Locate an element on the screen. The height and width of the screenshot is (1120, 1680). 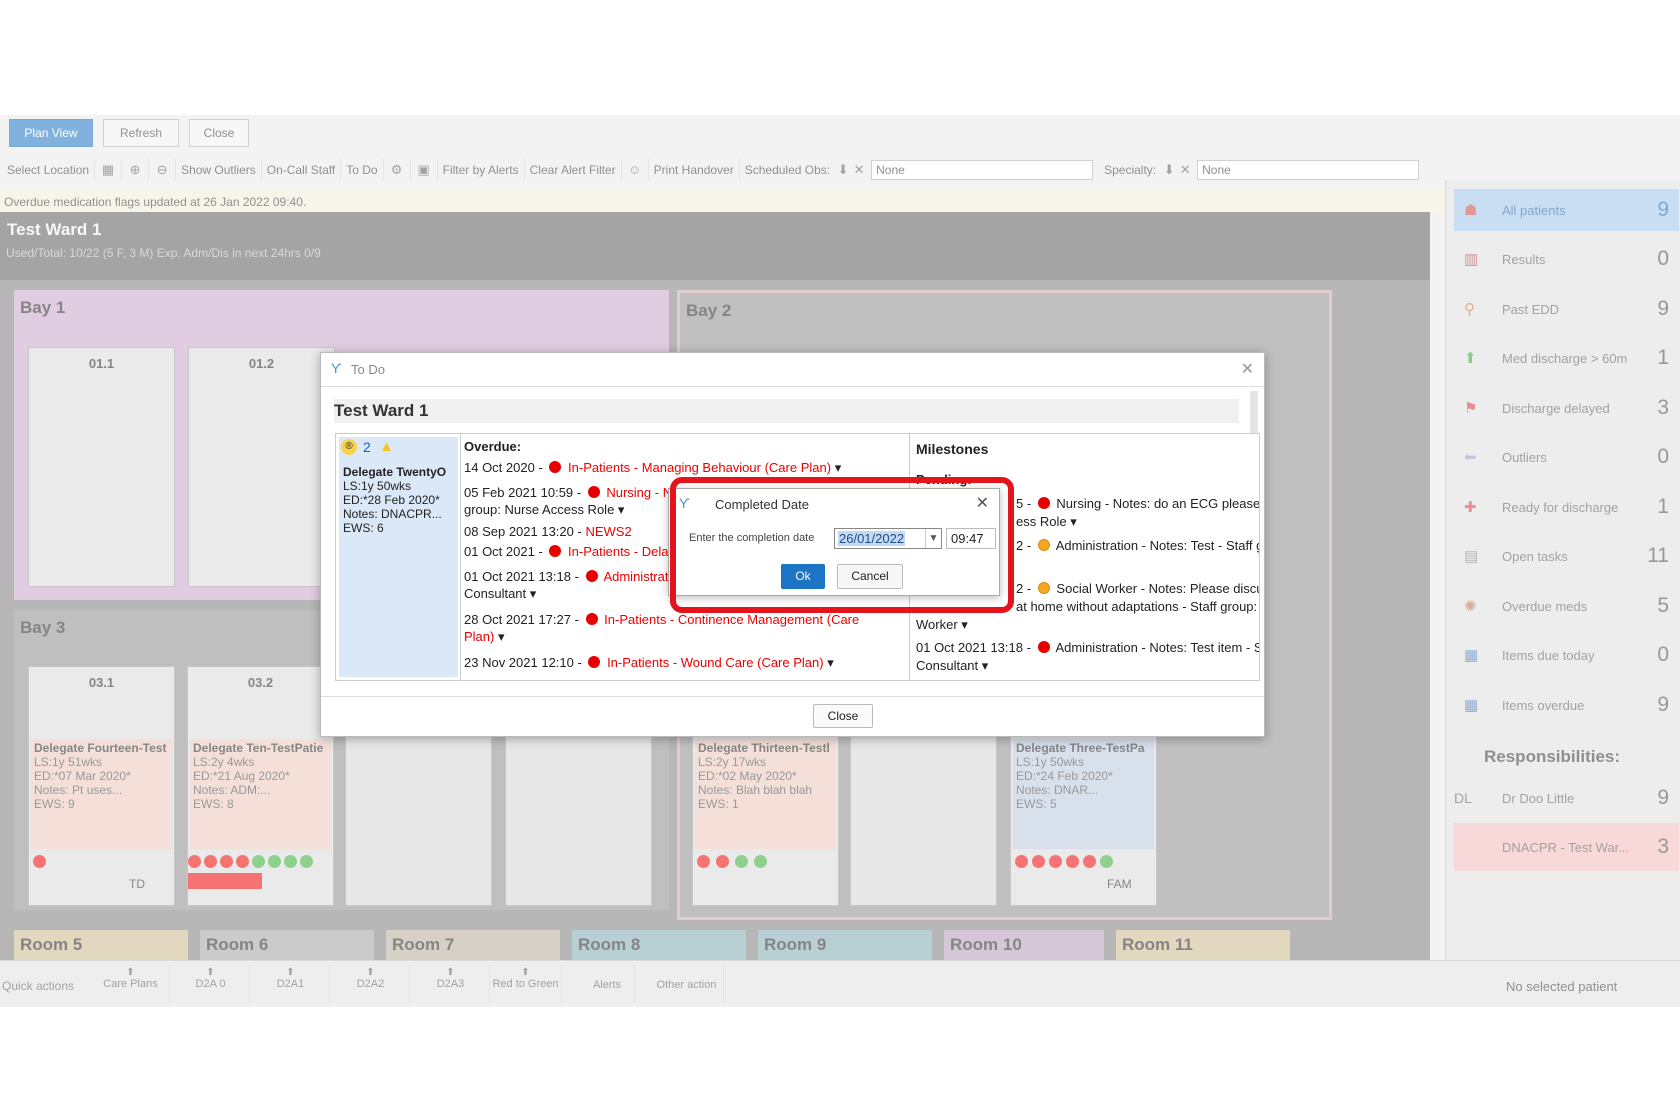
dialog-header: Ƴ To Do ✕ is located at coordinates (792, 370).